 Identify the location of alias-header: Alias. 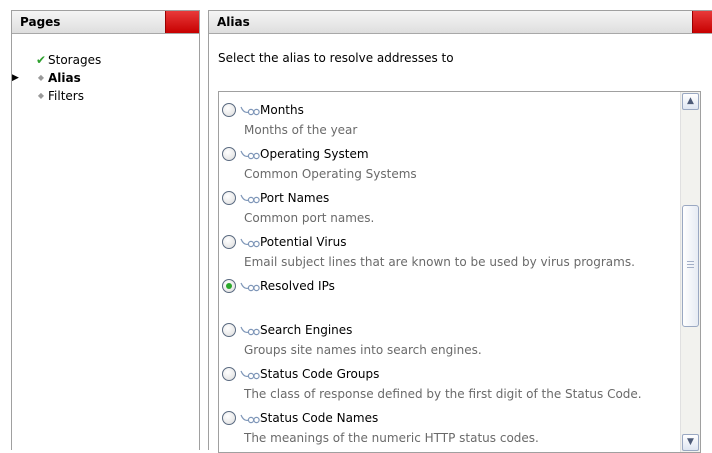
(460, 22).